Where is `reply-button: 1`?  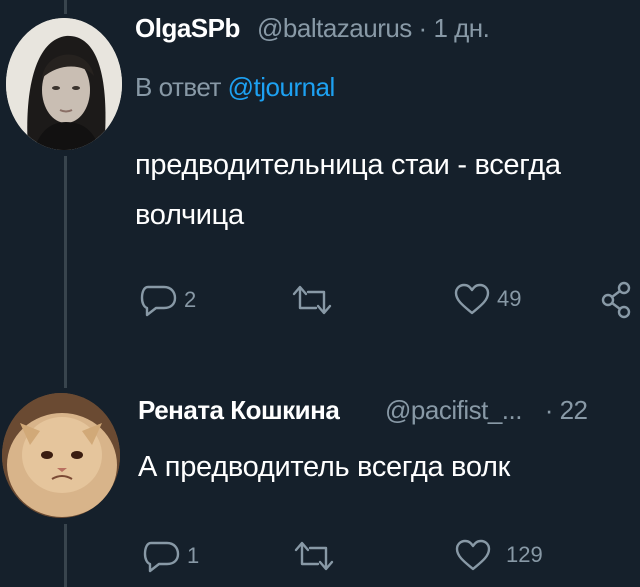
reply-button: 1 is located at coordinates (171, 556).